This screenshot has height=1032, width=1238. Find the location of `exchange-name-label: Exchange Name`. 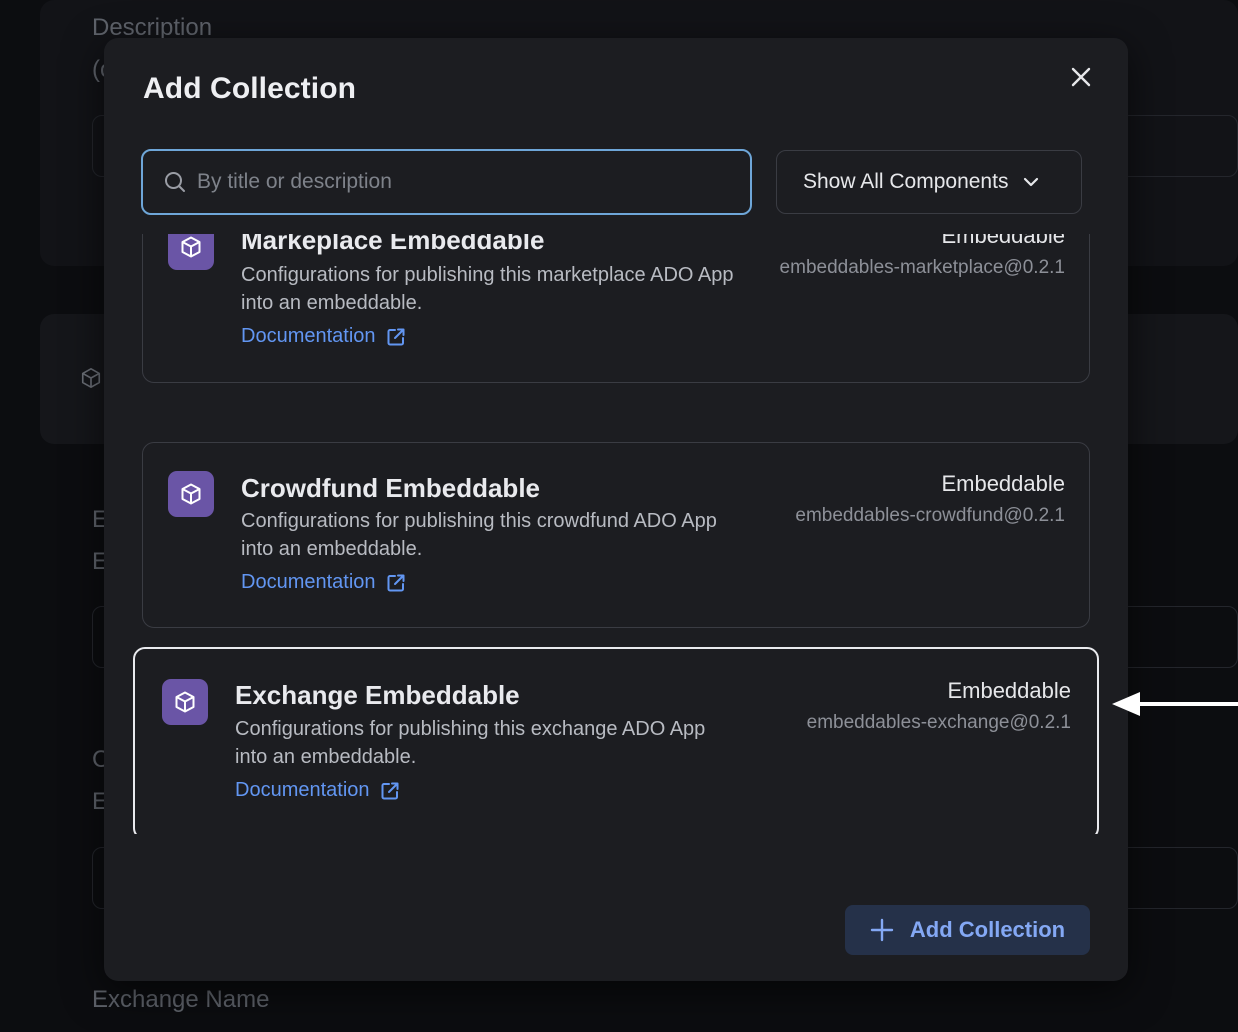

exchange-name-label: Exchange Name is located at coordinates (181, 999).